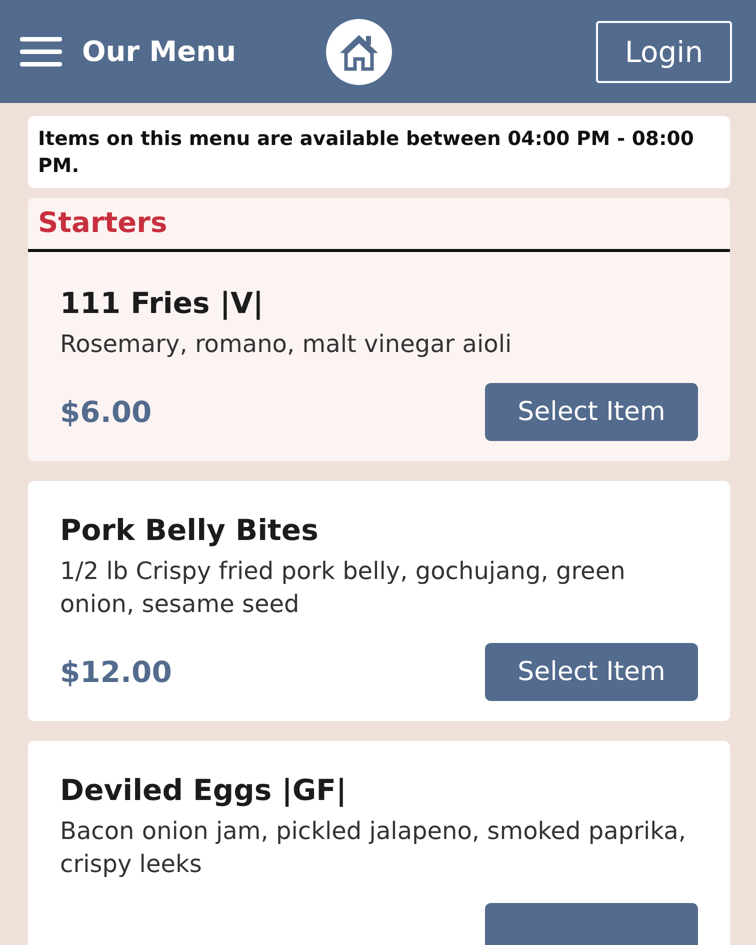  I want to click on section-title: Starters, so click(103, 222).